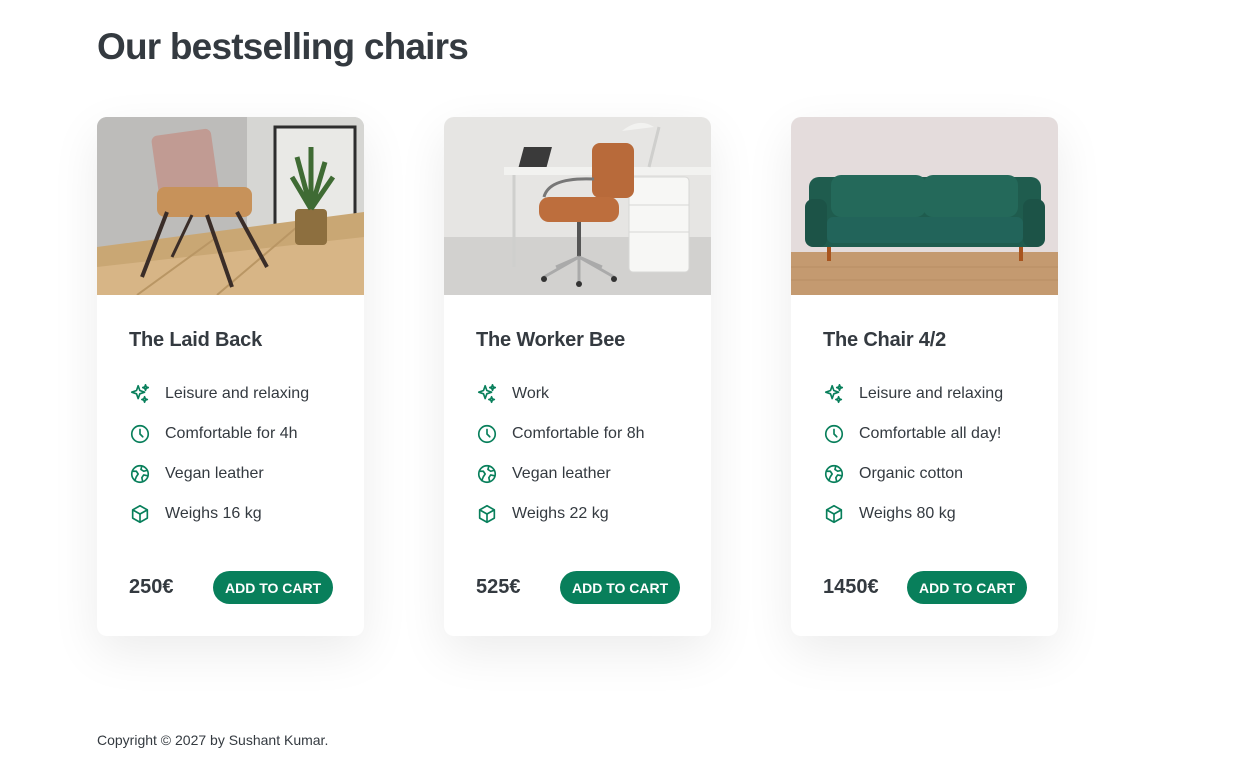 The width and height of the screenshot is (1242, 757). I want to click on page-title: Our bestselling chairs, so click(283, 46).